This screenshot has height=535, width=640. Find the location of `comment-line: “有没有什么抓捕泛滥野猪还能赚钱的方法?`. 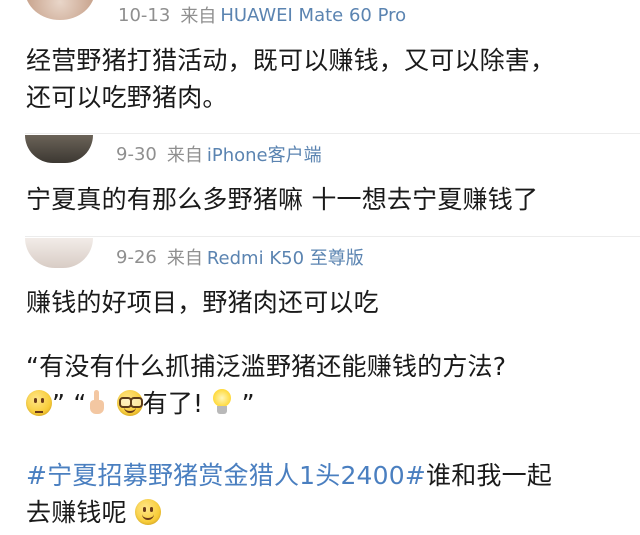

comment-line: “有没有什么抓捕泛滥野猪还能赚钱的方法? is located at coordinates (266, 366).